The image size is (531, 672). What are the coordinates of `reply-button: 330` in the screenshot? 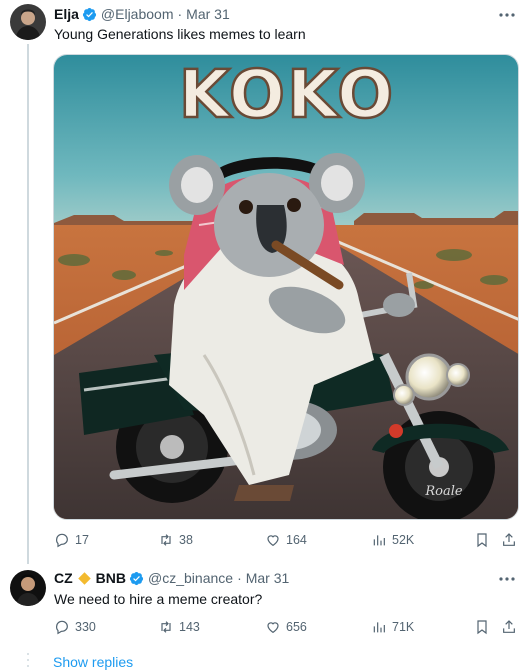 It's located at (75, 627).